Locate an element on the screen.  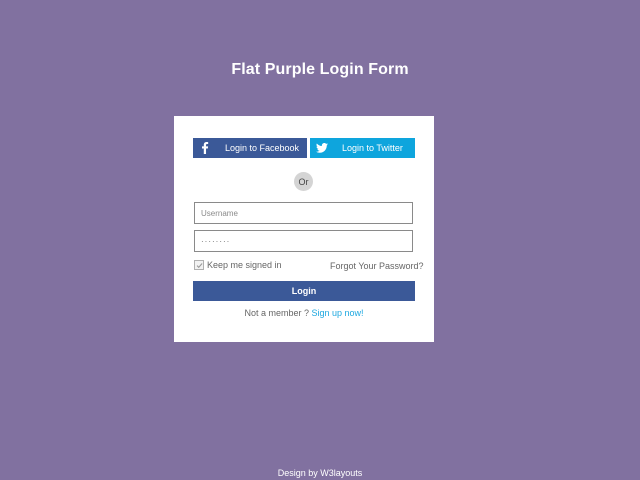
signup-line: Not a member ? Sign up now! is located at coordinates (304, 313).